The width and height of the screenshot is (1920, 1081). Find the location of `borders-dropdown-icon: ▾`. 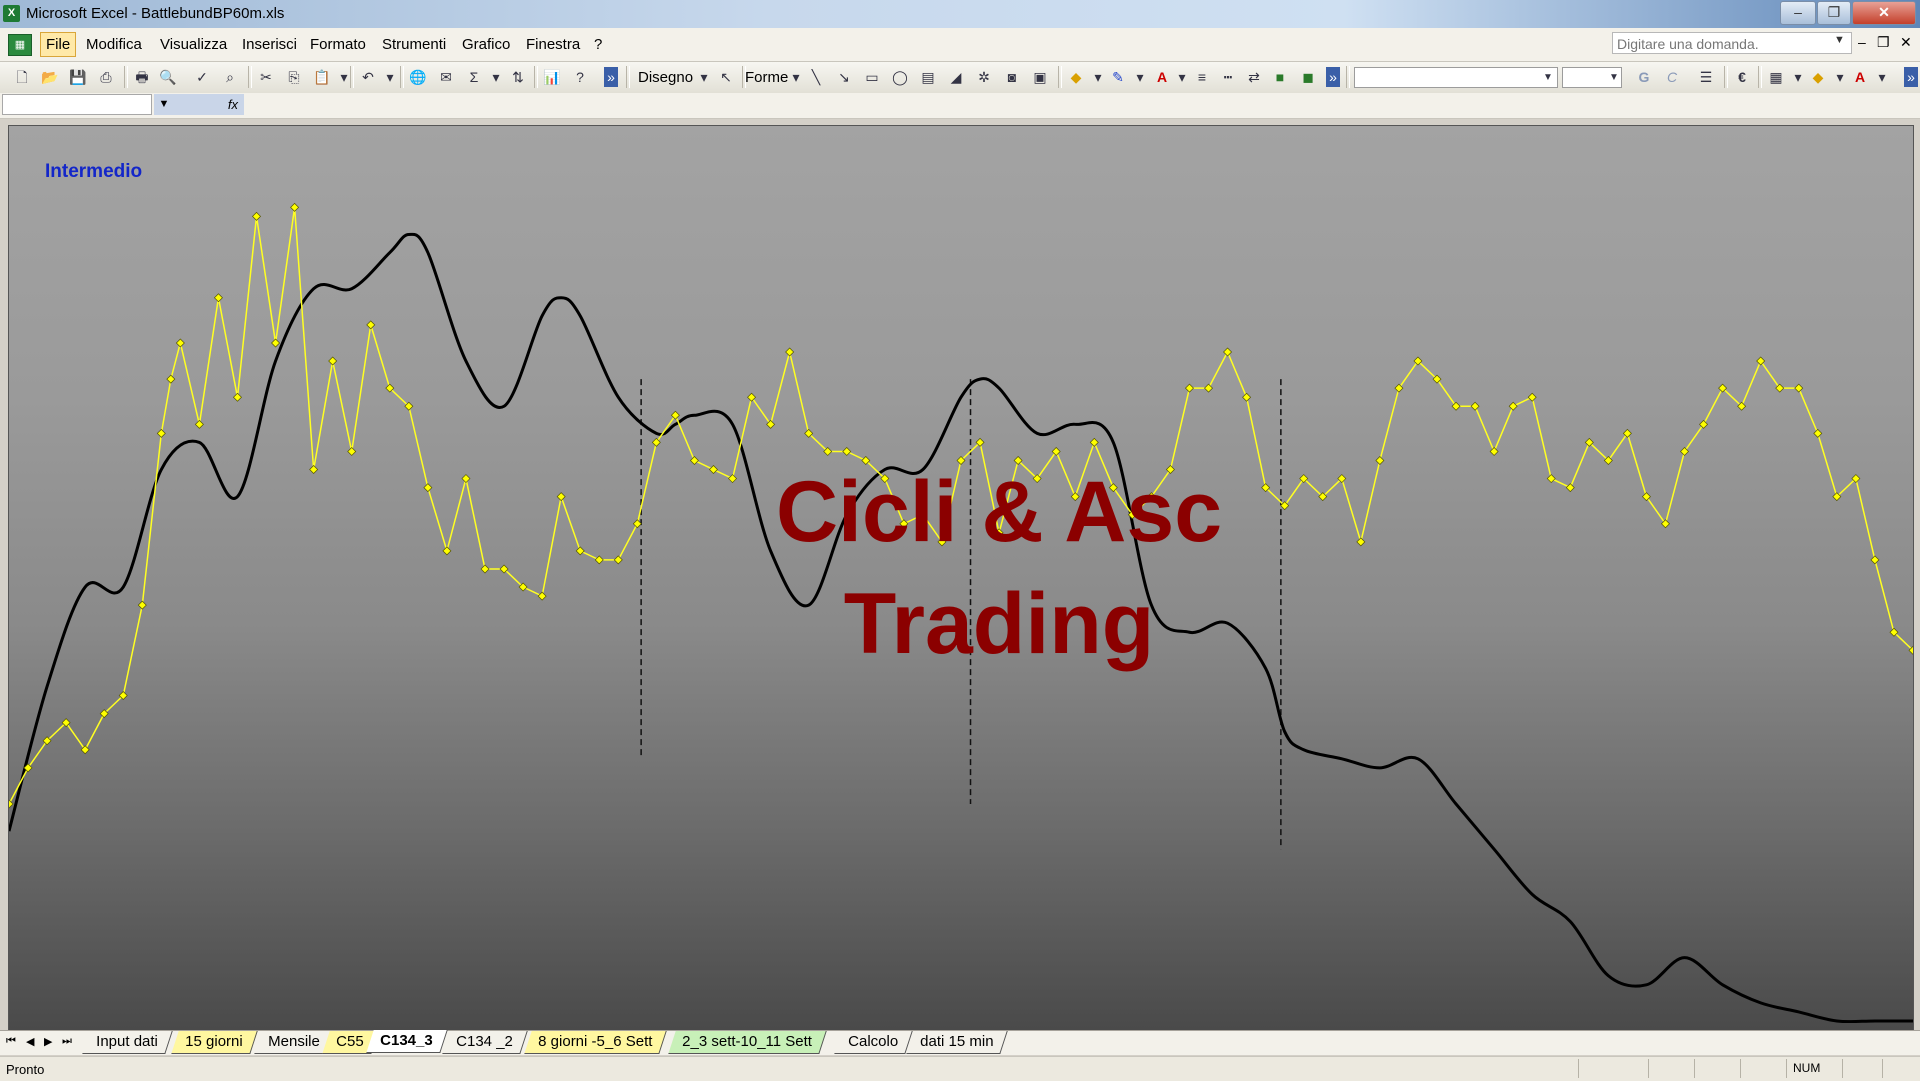

borders-dropdown-icon: ▾ is located at coordinates (1798, 77).